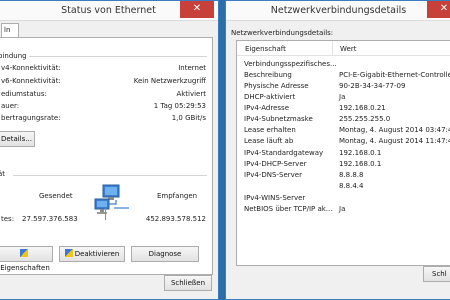  I want to click on details-list-header: Eigenschaft Wert, so click(343, 48).